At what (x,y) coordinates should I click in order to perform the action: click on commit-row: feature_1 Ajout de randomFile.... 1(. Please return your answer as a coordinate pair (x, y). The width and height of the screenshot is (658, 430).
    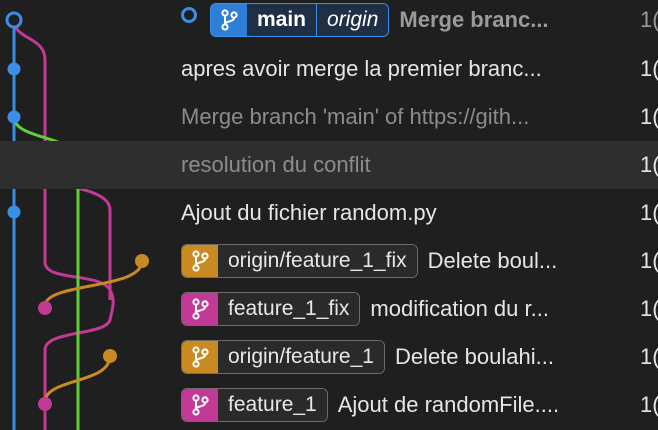
    Looking at the image, I should click on (329, 405).